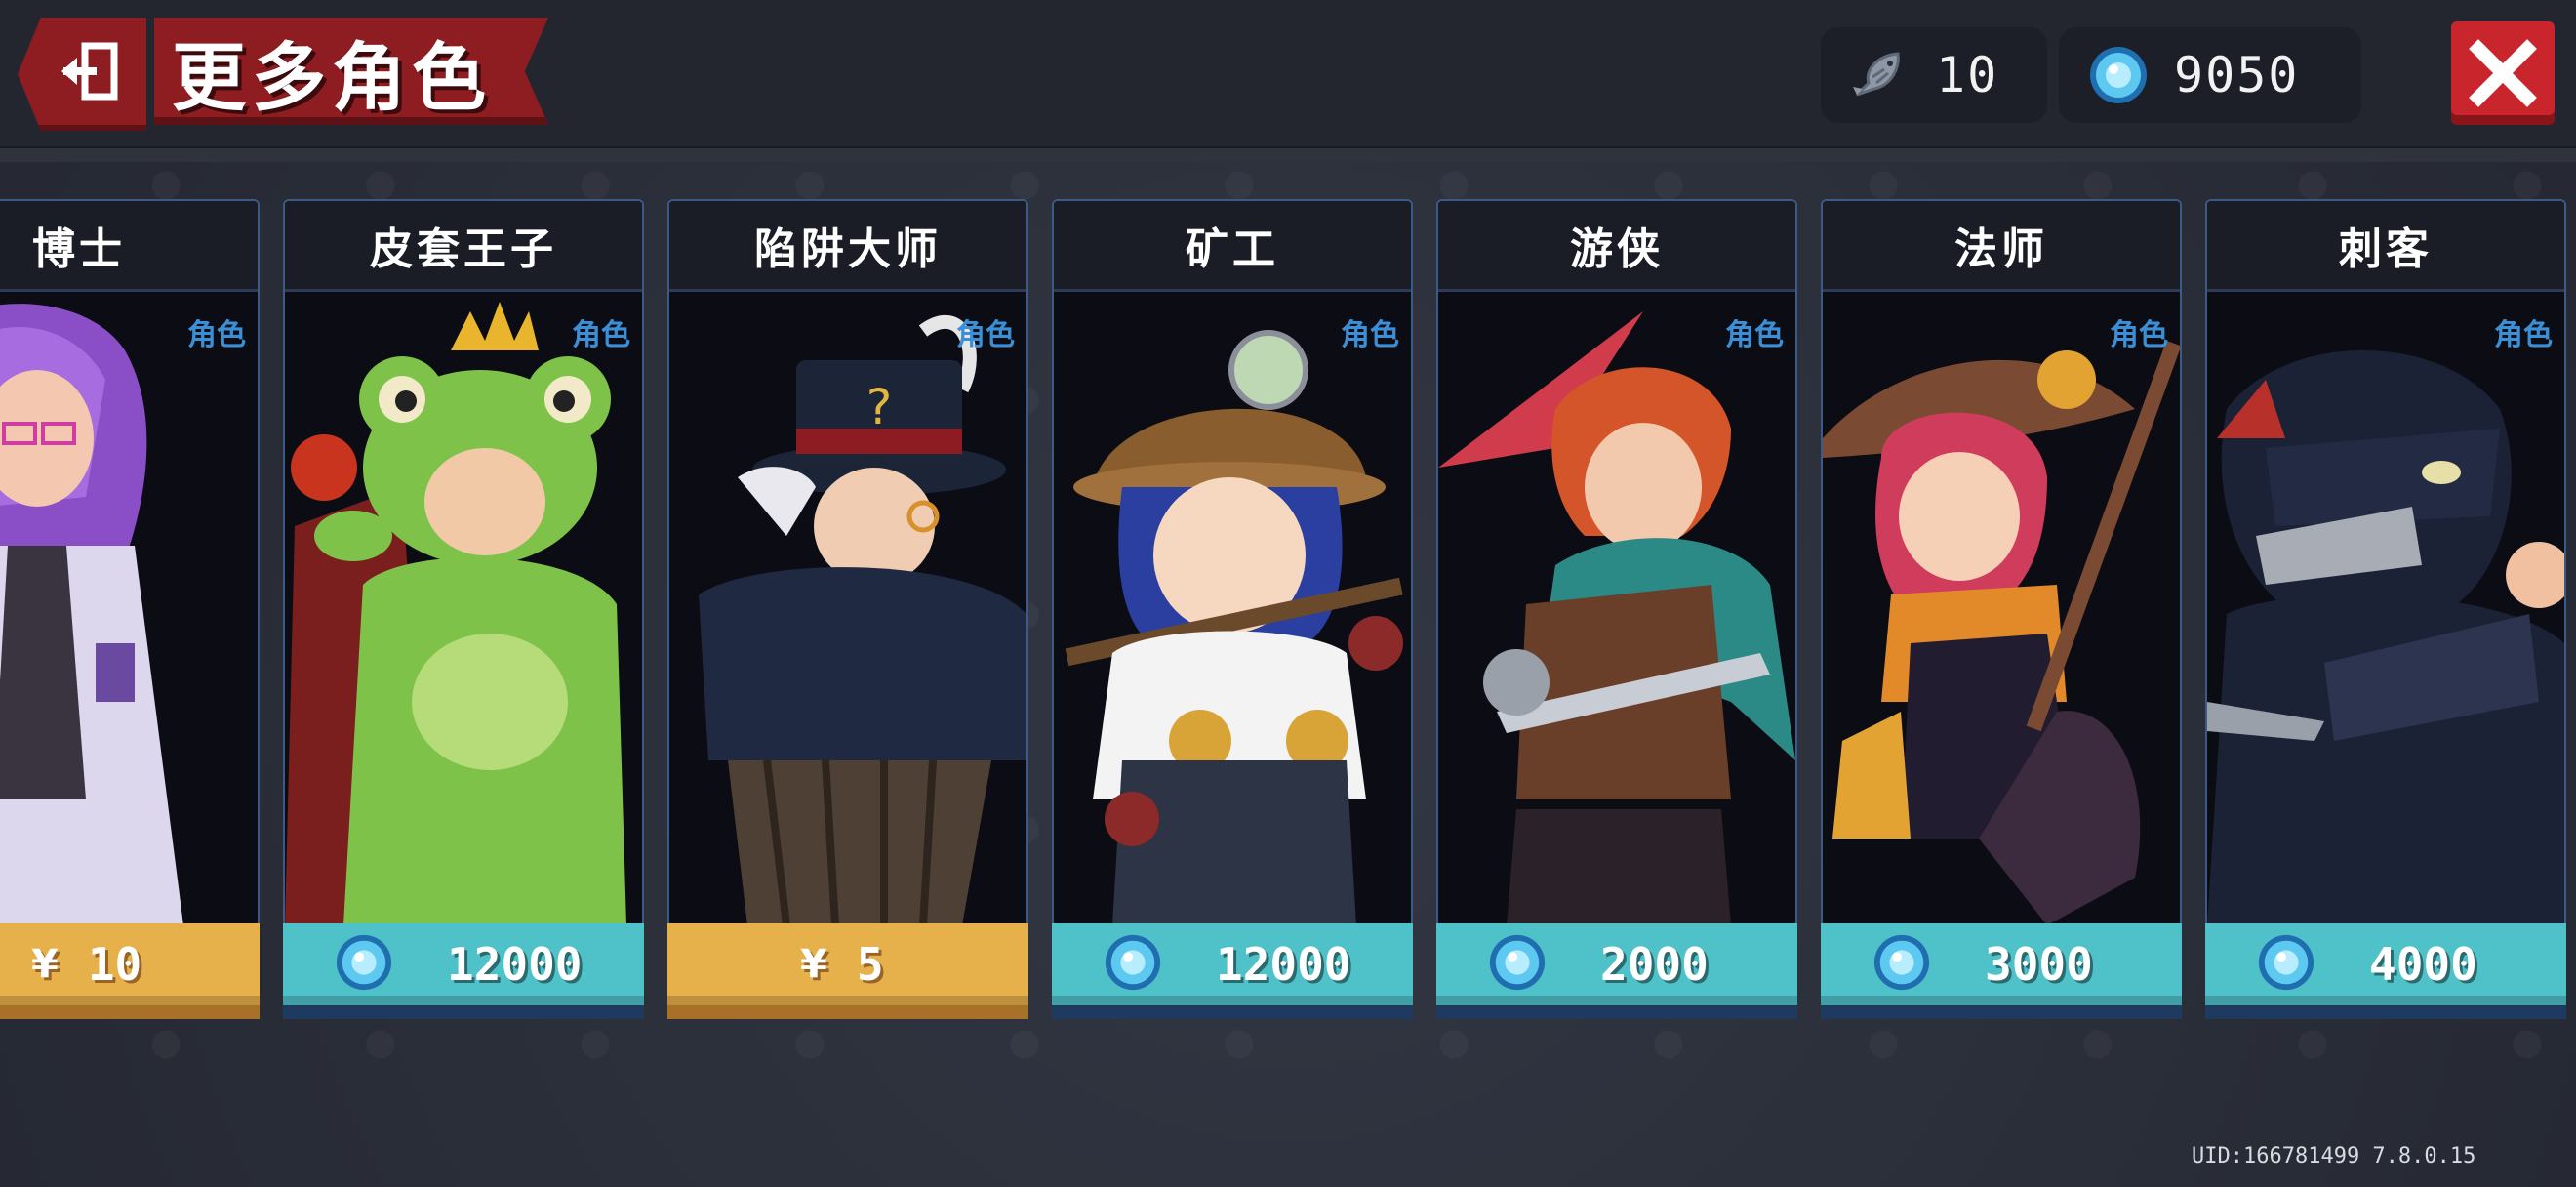 The height and width of the screenshot is (1187, 2576). What do you see at coordinates (2386, 249) in the screenshot?
I see `character-name: 刺客` at bounding box center [2386, 249].